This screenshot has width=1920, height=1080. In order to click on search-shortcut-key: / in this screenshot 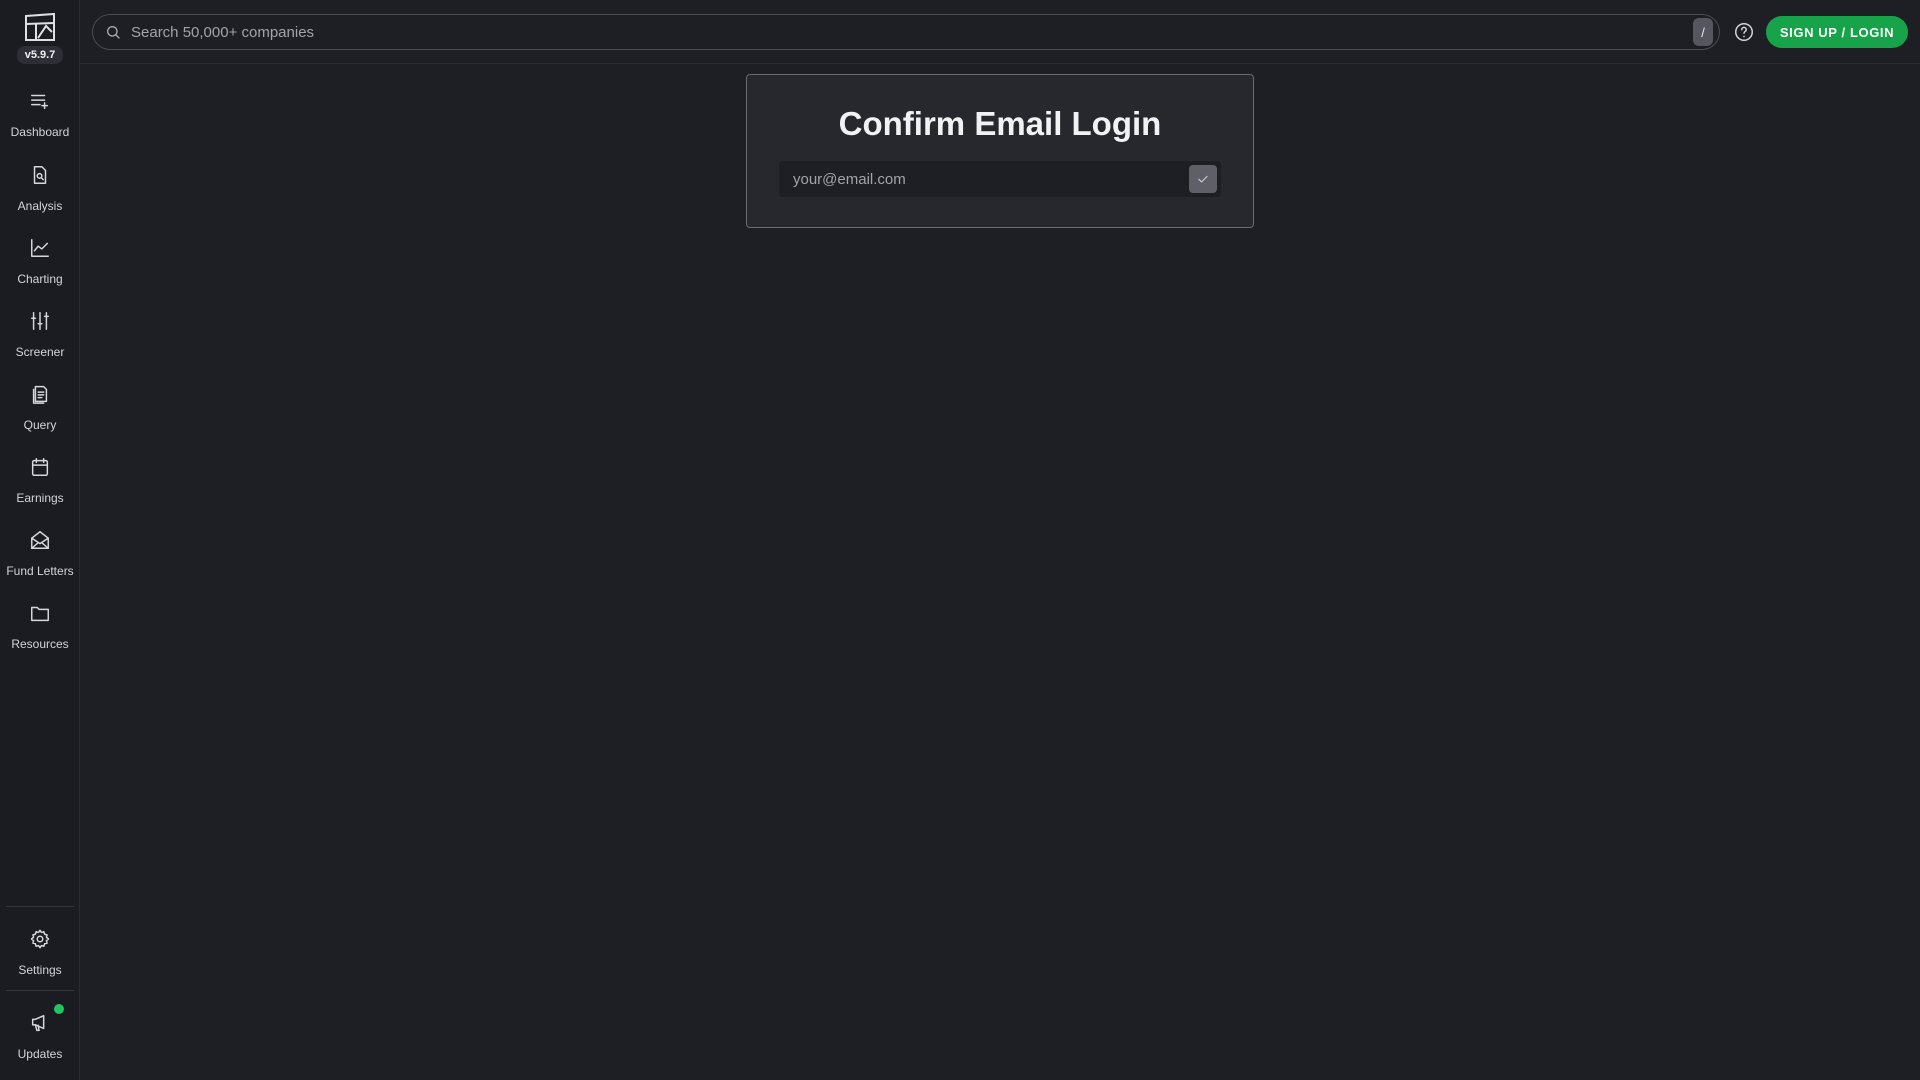, I will do `click(1703, 32)`.